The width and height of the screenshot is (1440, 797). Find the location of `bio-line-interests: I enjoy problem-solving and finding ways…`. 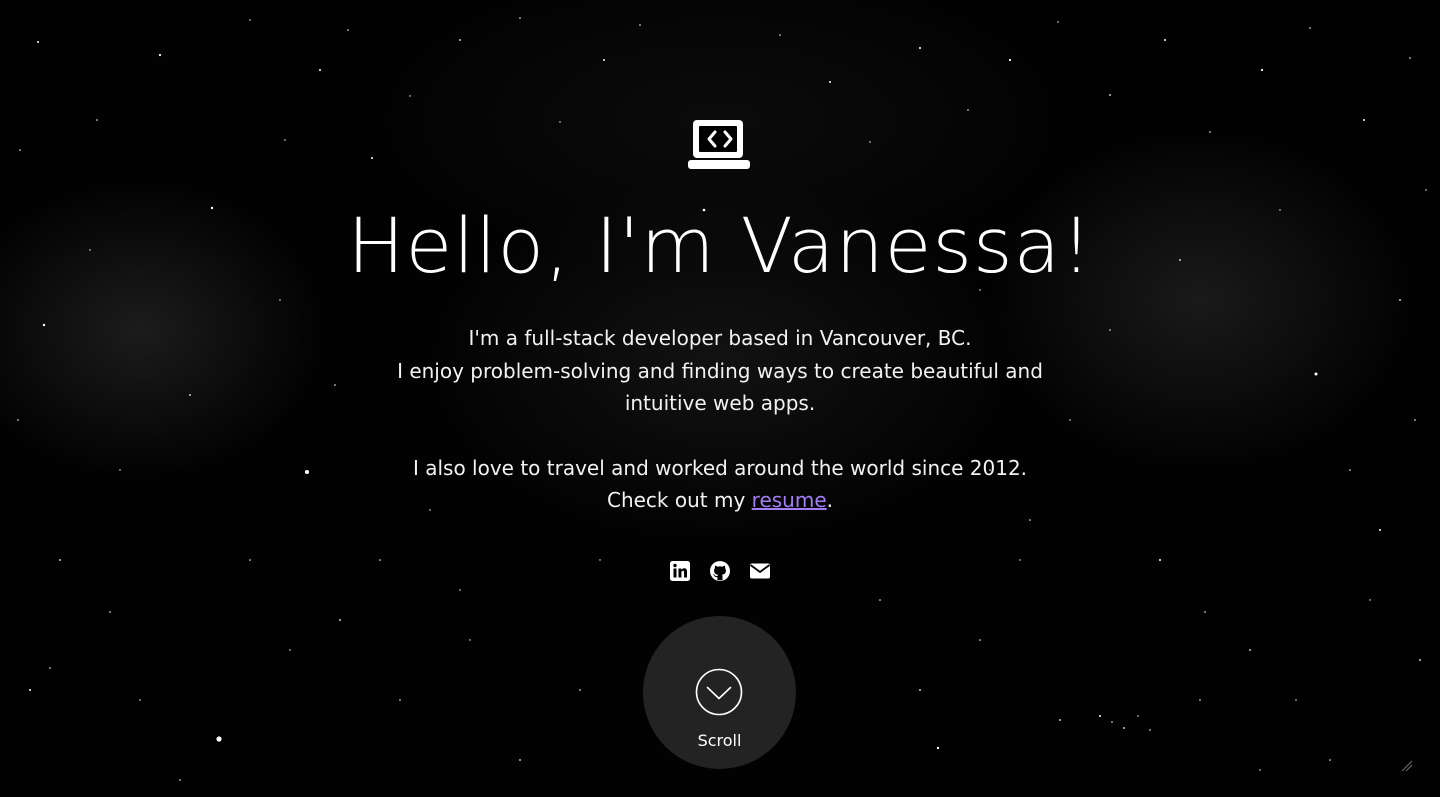

bio-line-interests: I enjoy problem-solving and finding ways… is located at coordinates (720, 387).